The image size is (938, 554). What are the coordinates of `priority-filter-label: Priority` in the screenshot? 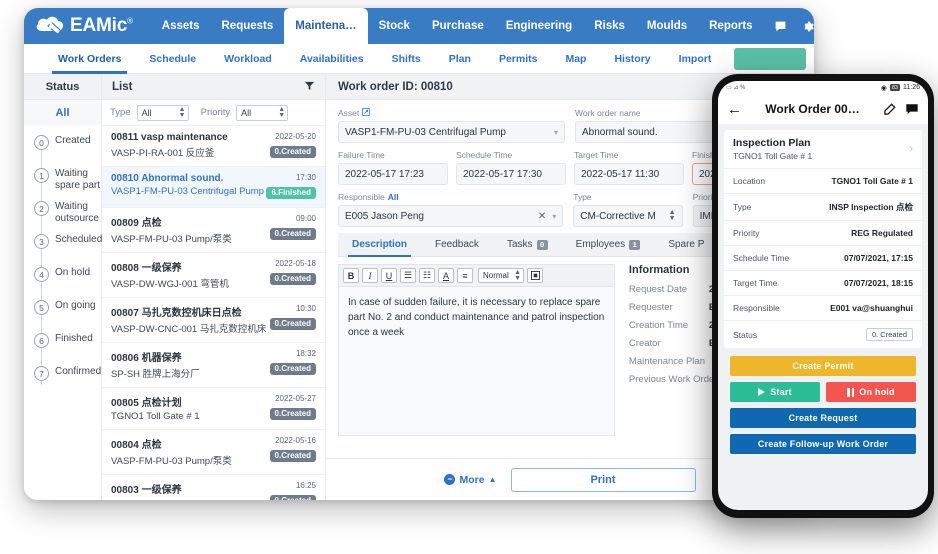 It's located at (215, 112).